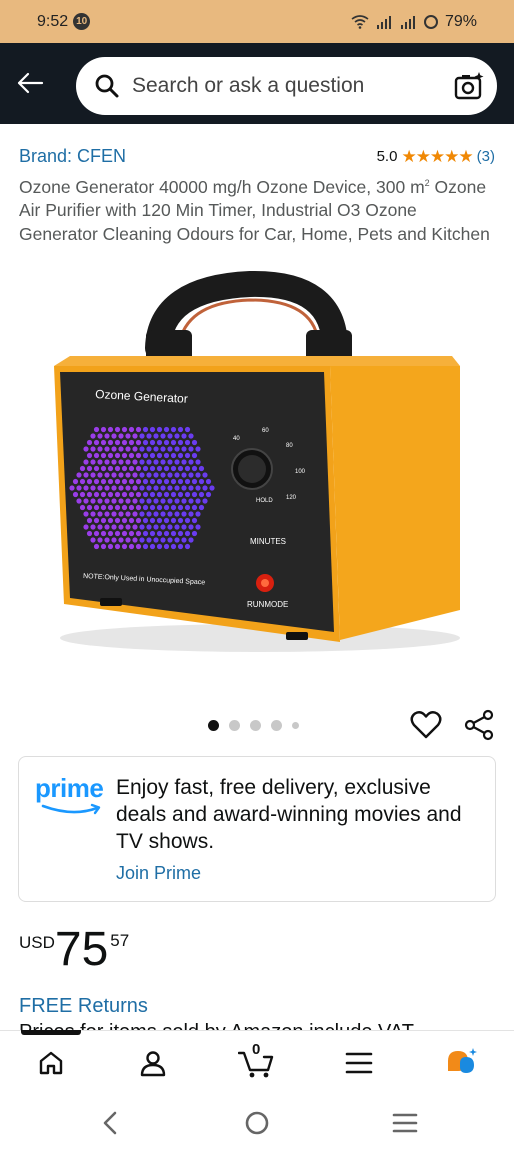 This screenshot has height=1151, width=514. I want to click on nav-cart: 0, so click(256, 1061).